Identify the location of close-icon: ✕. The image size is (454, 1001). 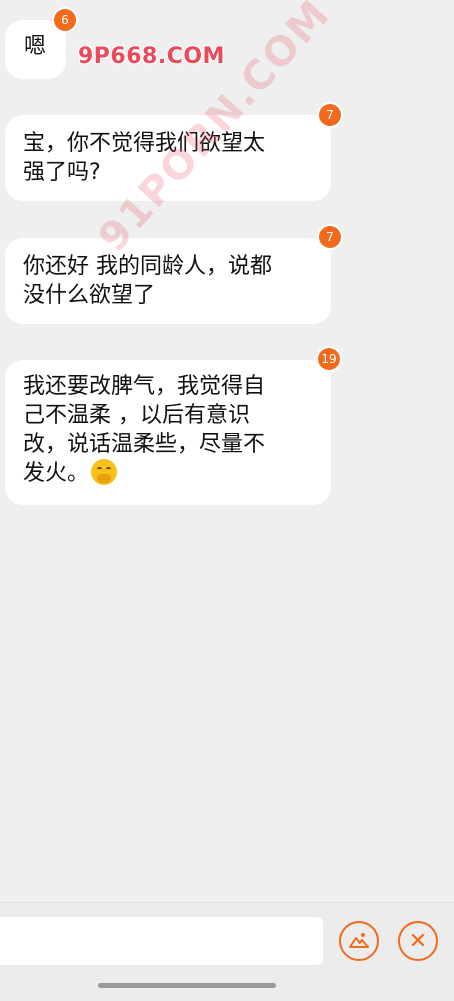
(418, 941).